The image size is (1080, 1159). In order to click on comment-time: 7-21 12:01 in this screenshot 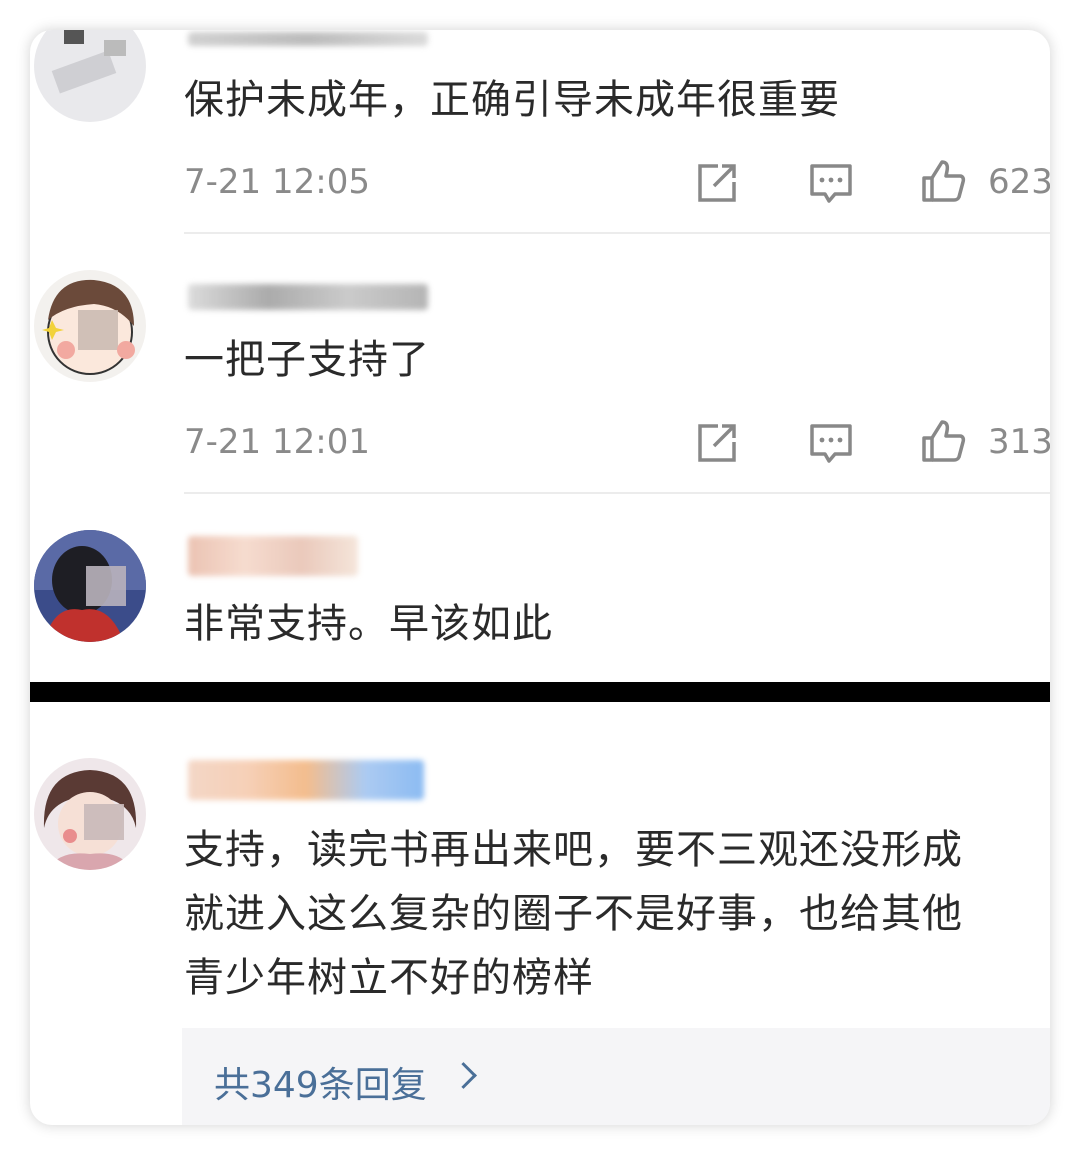, I will do `click(277, 442)`.